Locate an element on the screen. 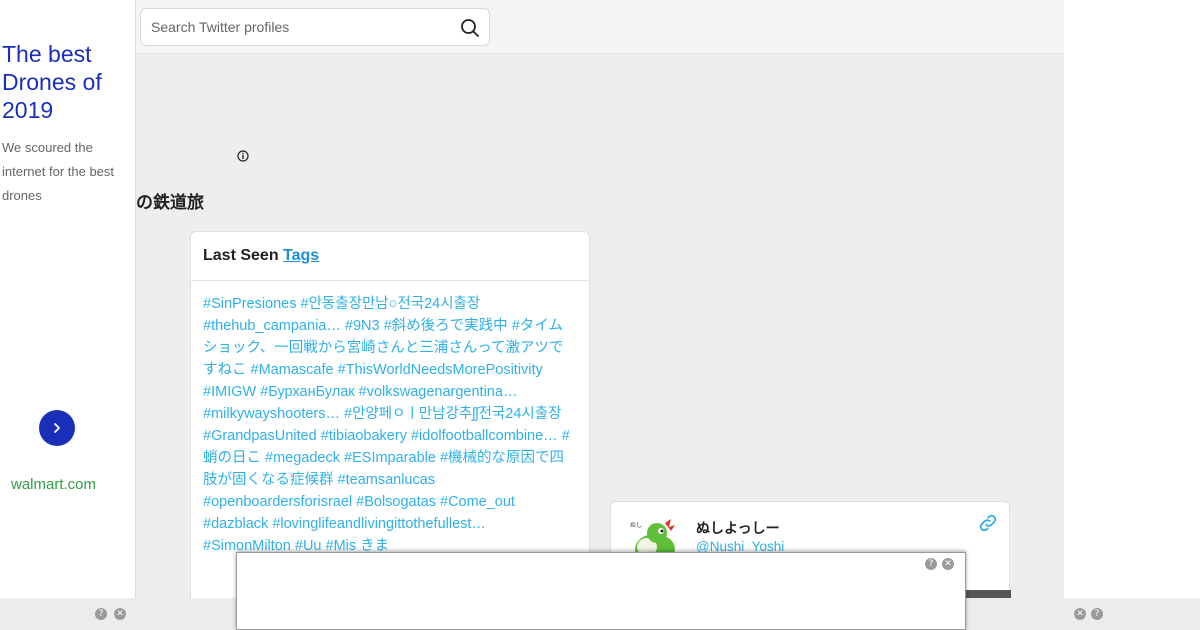  tag-link: #SinPresiones is located at coordinates (250, 304).